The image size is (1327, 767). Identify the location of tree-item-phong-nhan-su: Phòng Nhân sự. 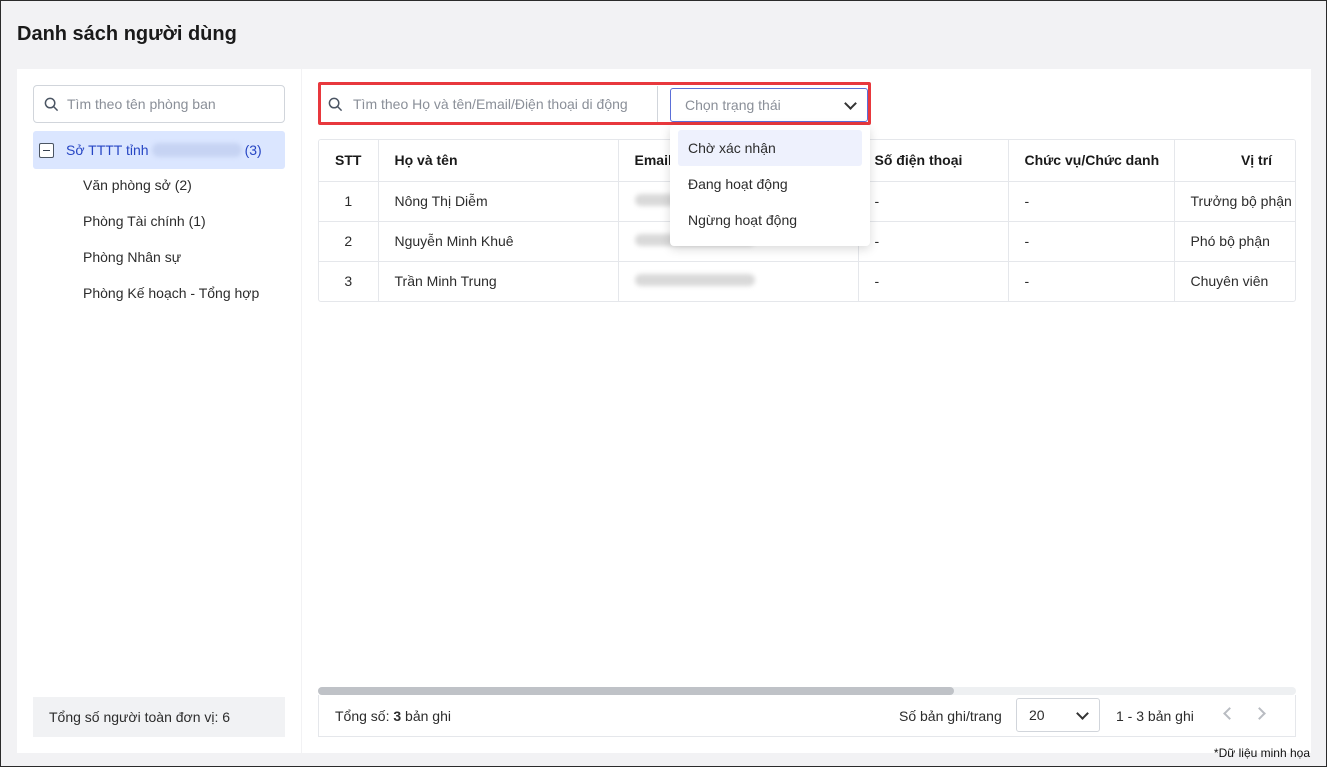
(132, 257).